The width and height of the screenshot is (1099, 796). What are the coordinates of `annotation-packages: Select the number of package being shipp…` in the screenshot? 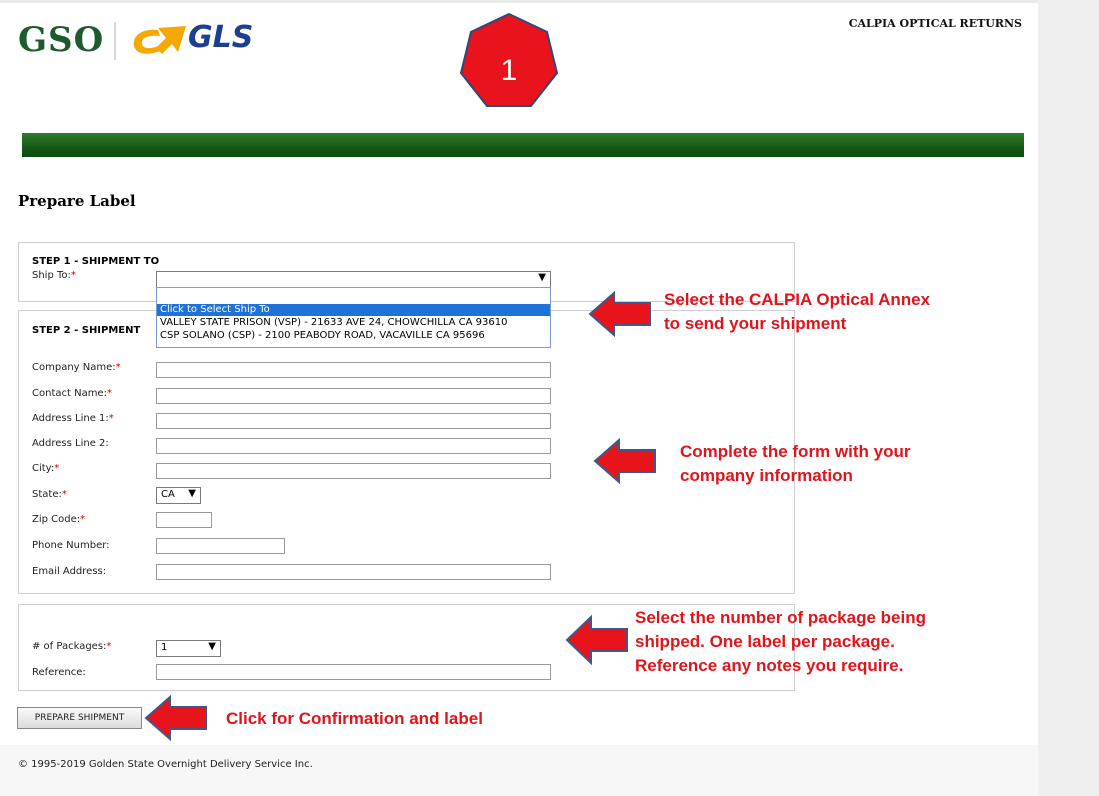 It's located at (780, 641).